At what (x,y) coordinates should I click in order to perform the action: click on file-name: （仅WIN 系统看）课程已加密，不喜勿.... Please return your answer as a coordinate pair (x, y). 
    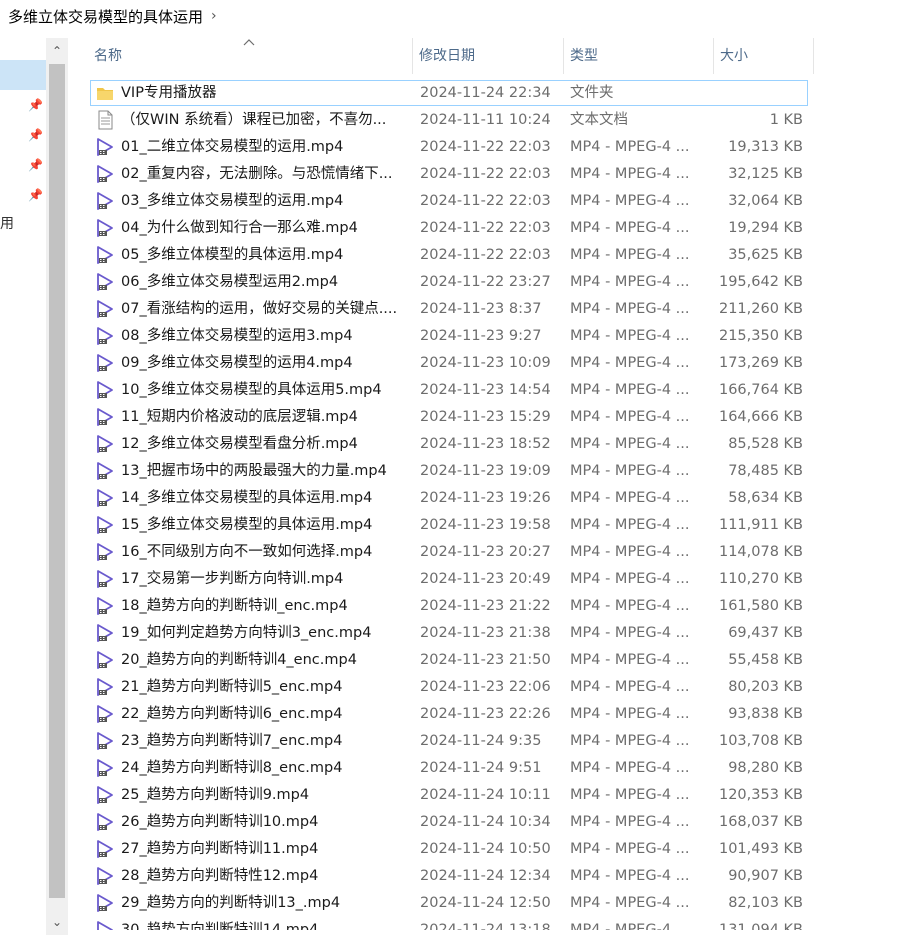
    Looking at the image, I should click on (266, 120).